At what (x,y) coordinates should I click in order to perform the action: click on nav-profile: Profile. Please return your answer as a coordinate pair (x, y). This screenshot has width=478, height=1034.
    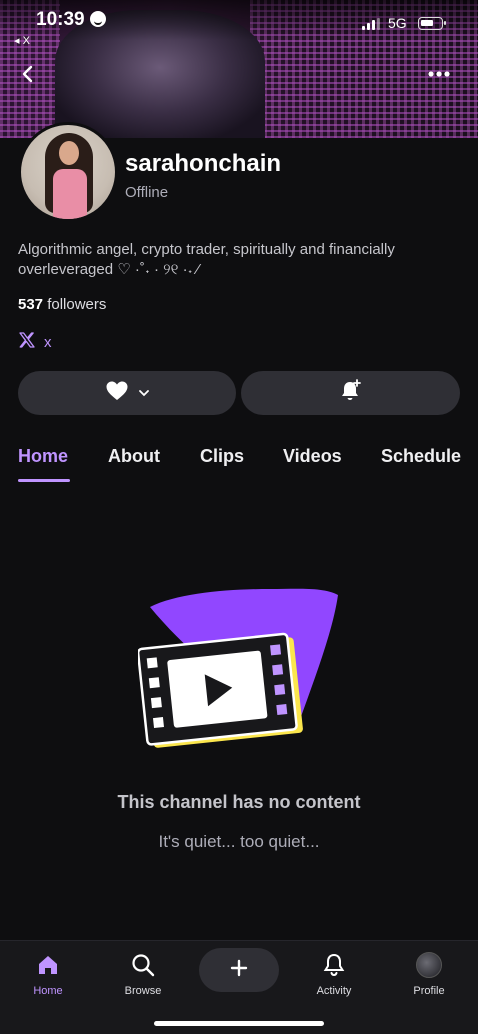
    Looking at the image, I should click on (429, 974).